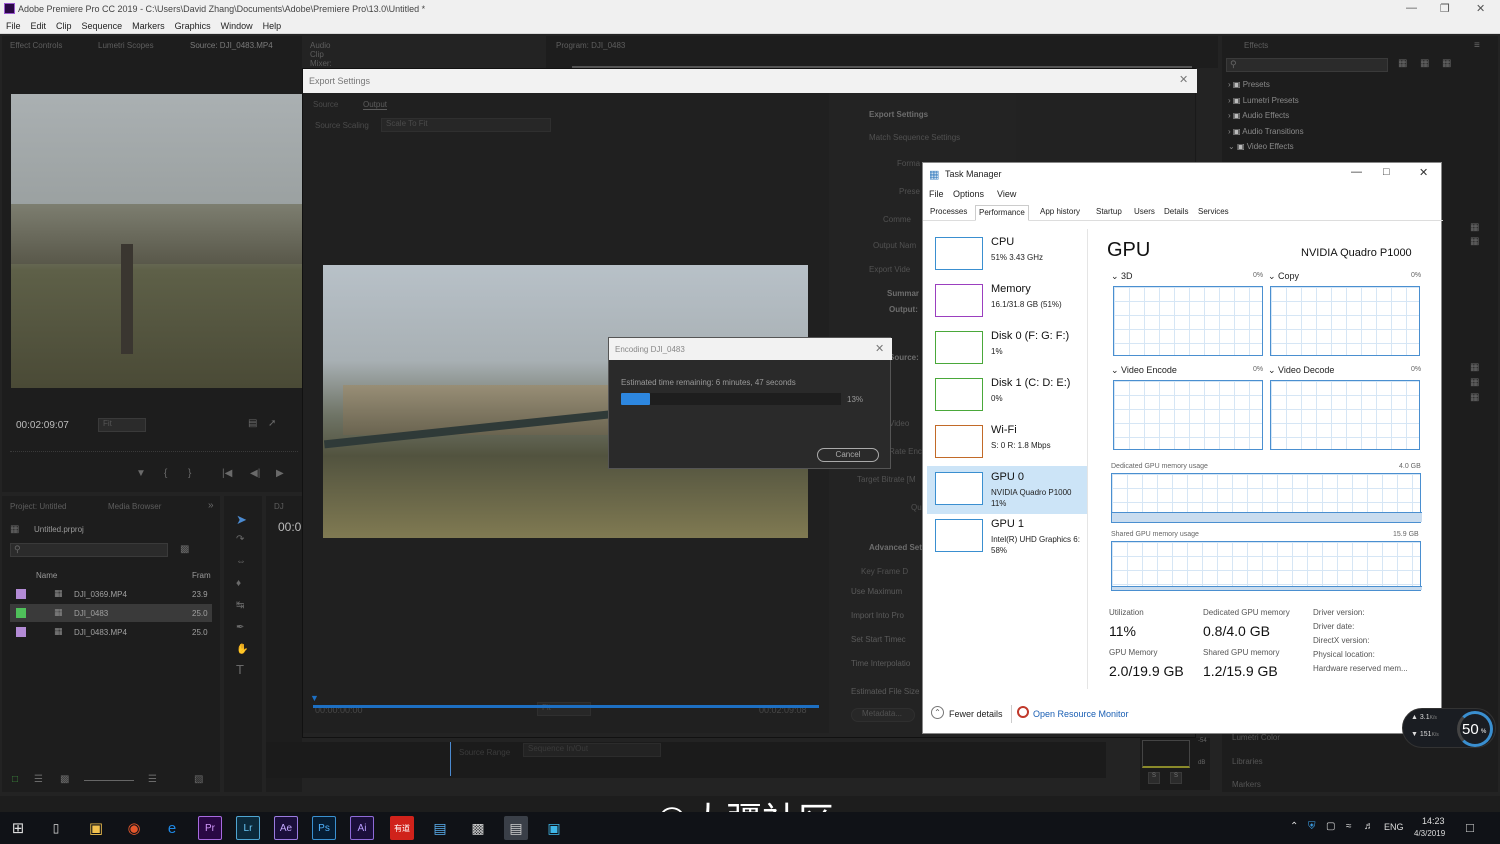 The height and width of the screenshot is (844, 1500). Describe the element at coordinates (1307, 65) in the screenshot. I see `effects-search-input: ⚲` at that location.